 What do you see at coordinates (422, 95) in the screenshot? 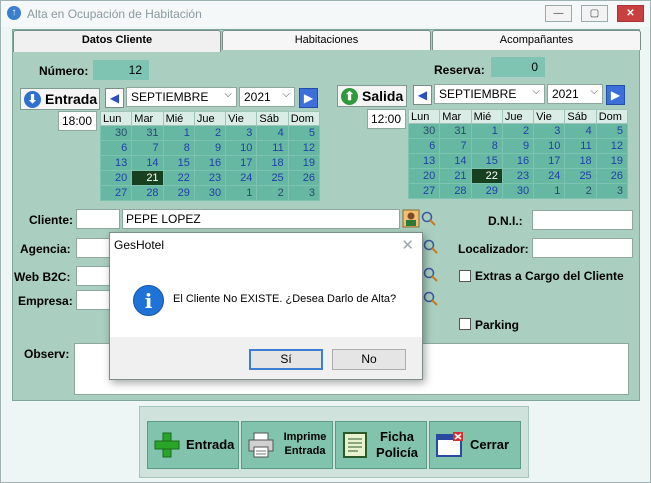
I see `salida-prev-month-button: ◀` at bounding box center [422, 95].